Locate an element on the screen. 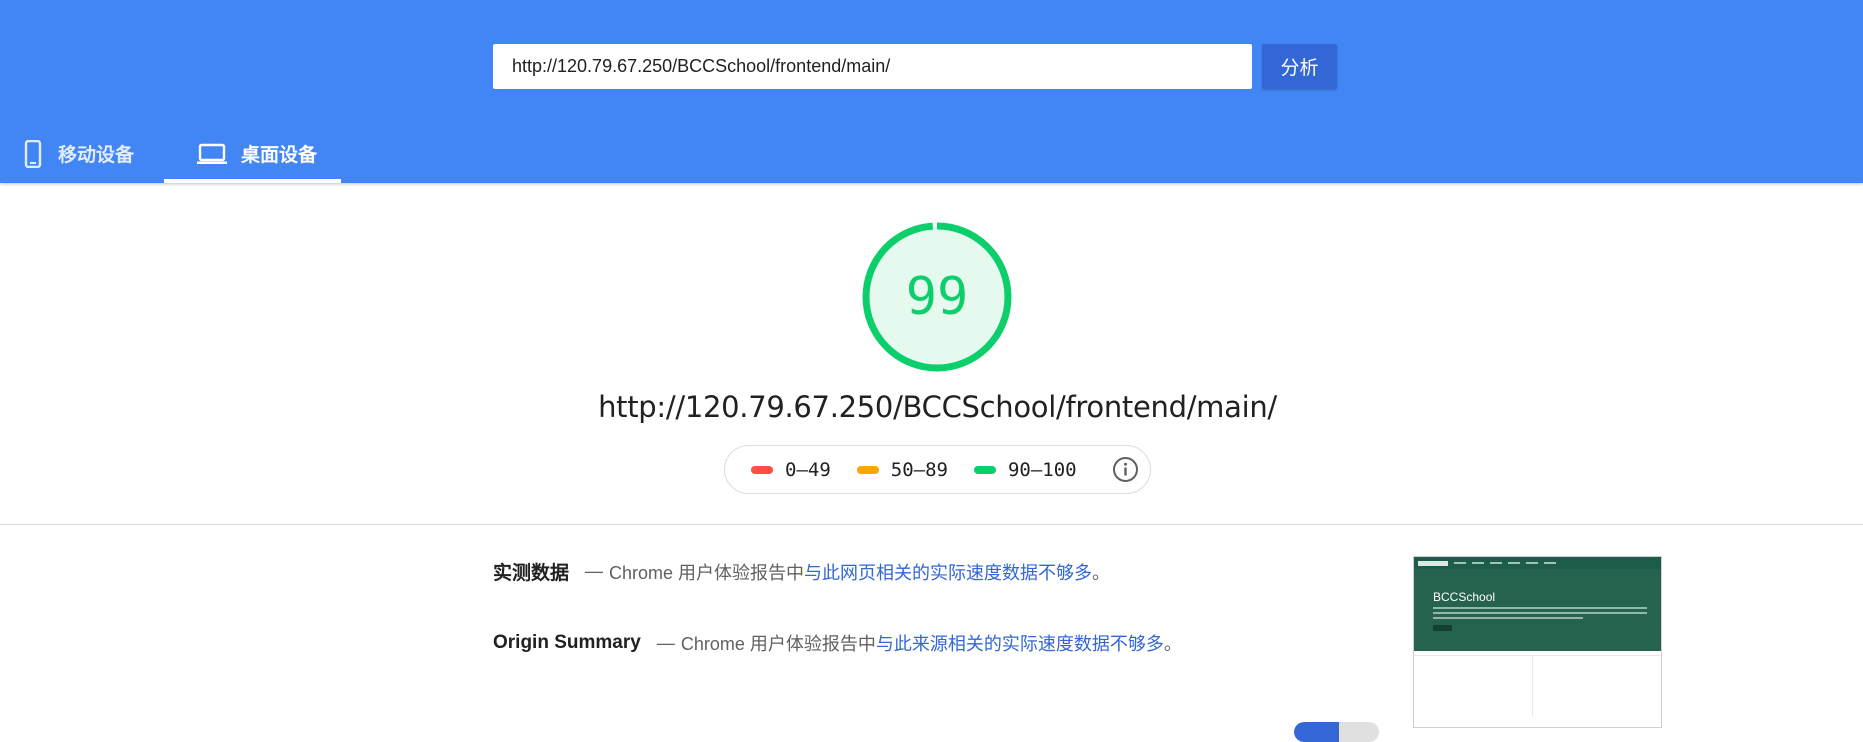  legend-average: 50–89 is located at coordinates (902, 469).